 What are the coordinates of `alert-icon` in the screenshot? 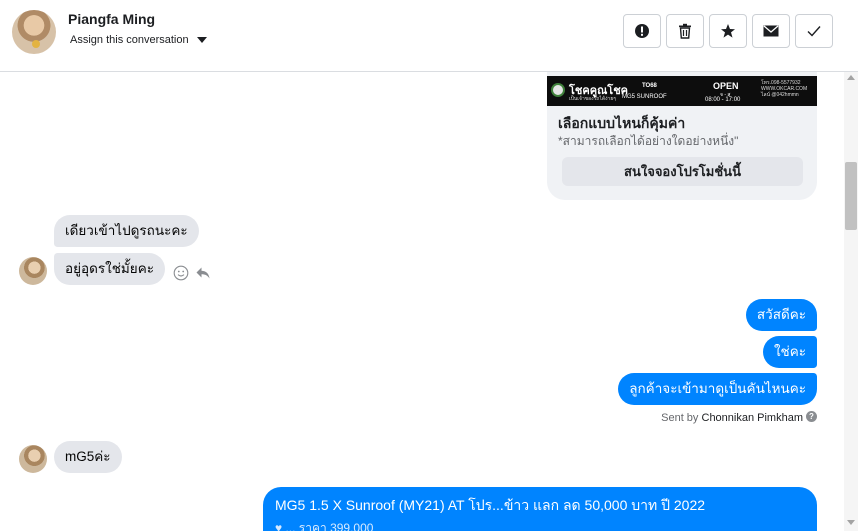 It's located at (642, 31).